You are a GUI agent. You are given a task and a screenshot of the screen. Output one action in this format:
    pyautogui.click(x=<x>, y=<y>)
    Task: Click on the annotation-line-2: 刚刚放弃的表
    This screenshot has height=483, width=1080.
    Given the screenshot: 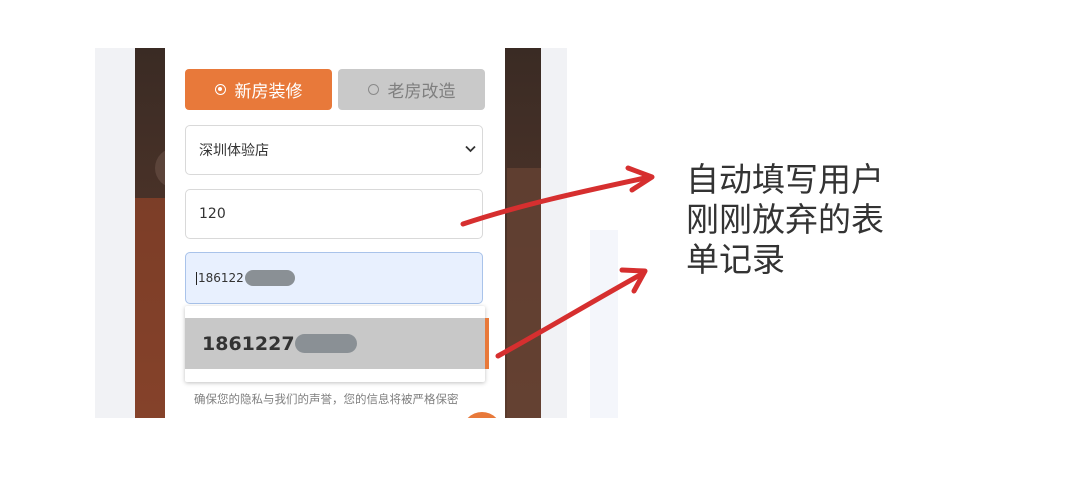 What is the action you would take?
    pyautogui.click(x=785, y=219)
    